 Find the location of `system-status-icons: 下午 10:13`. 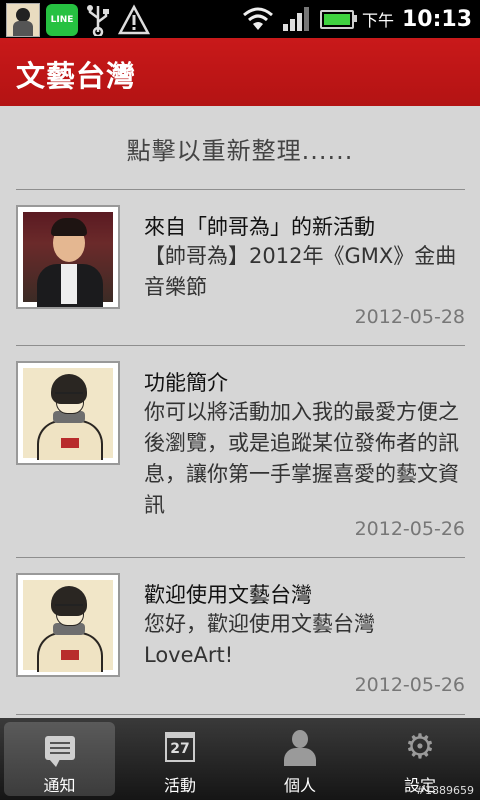

system-status-icons: 下午 10:13 is located at coordinates (357, 19).